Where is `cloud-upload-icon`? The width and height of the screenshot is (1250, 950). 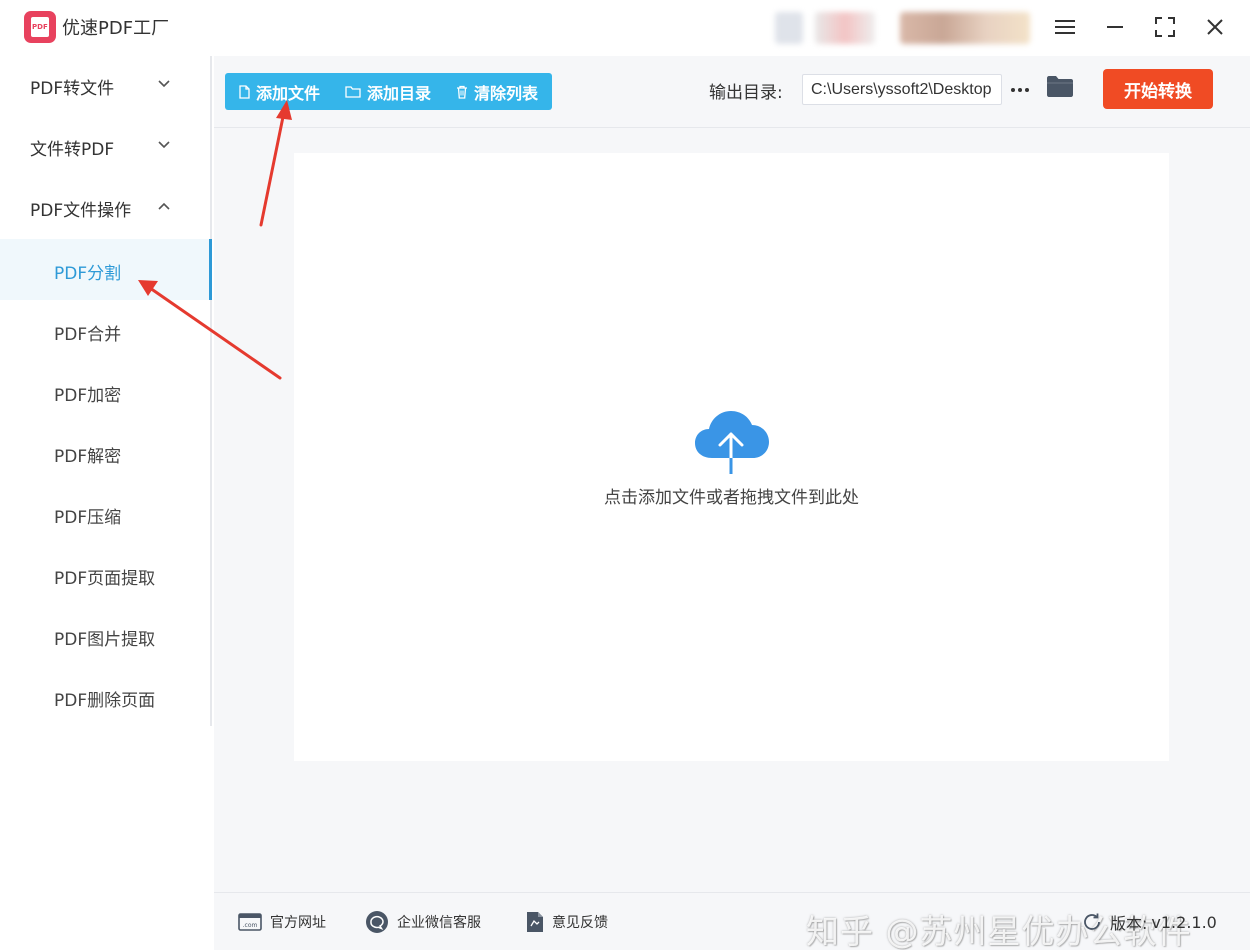 cloud-upload-icon is located at coordinates (732, 443).